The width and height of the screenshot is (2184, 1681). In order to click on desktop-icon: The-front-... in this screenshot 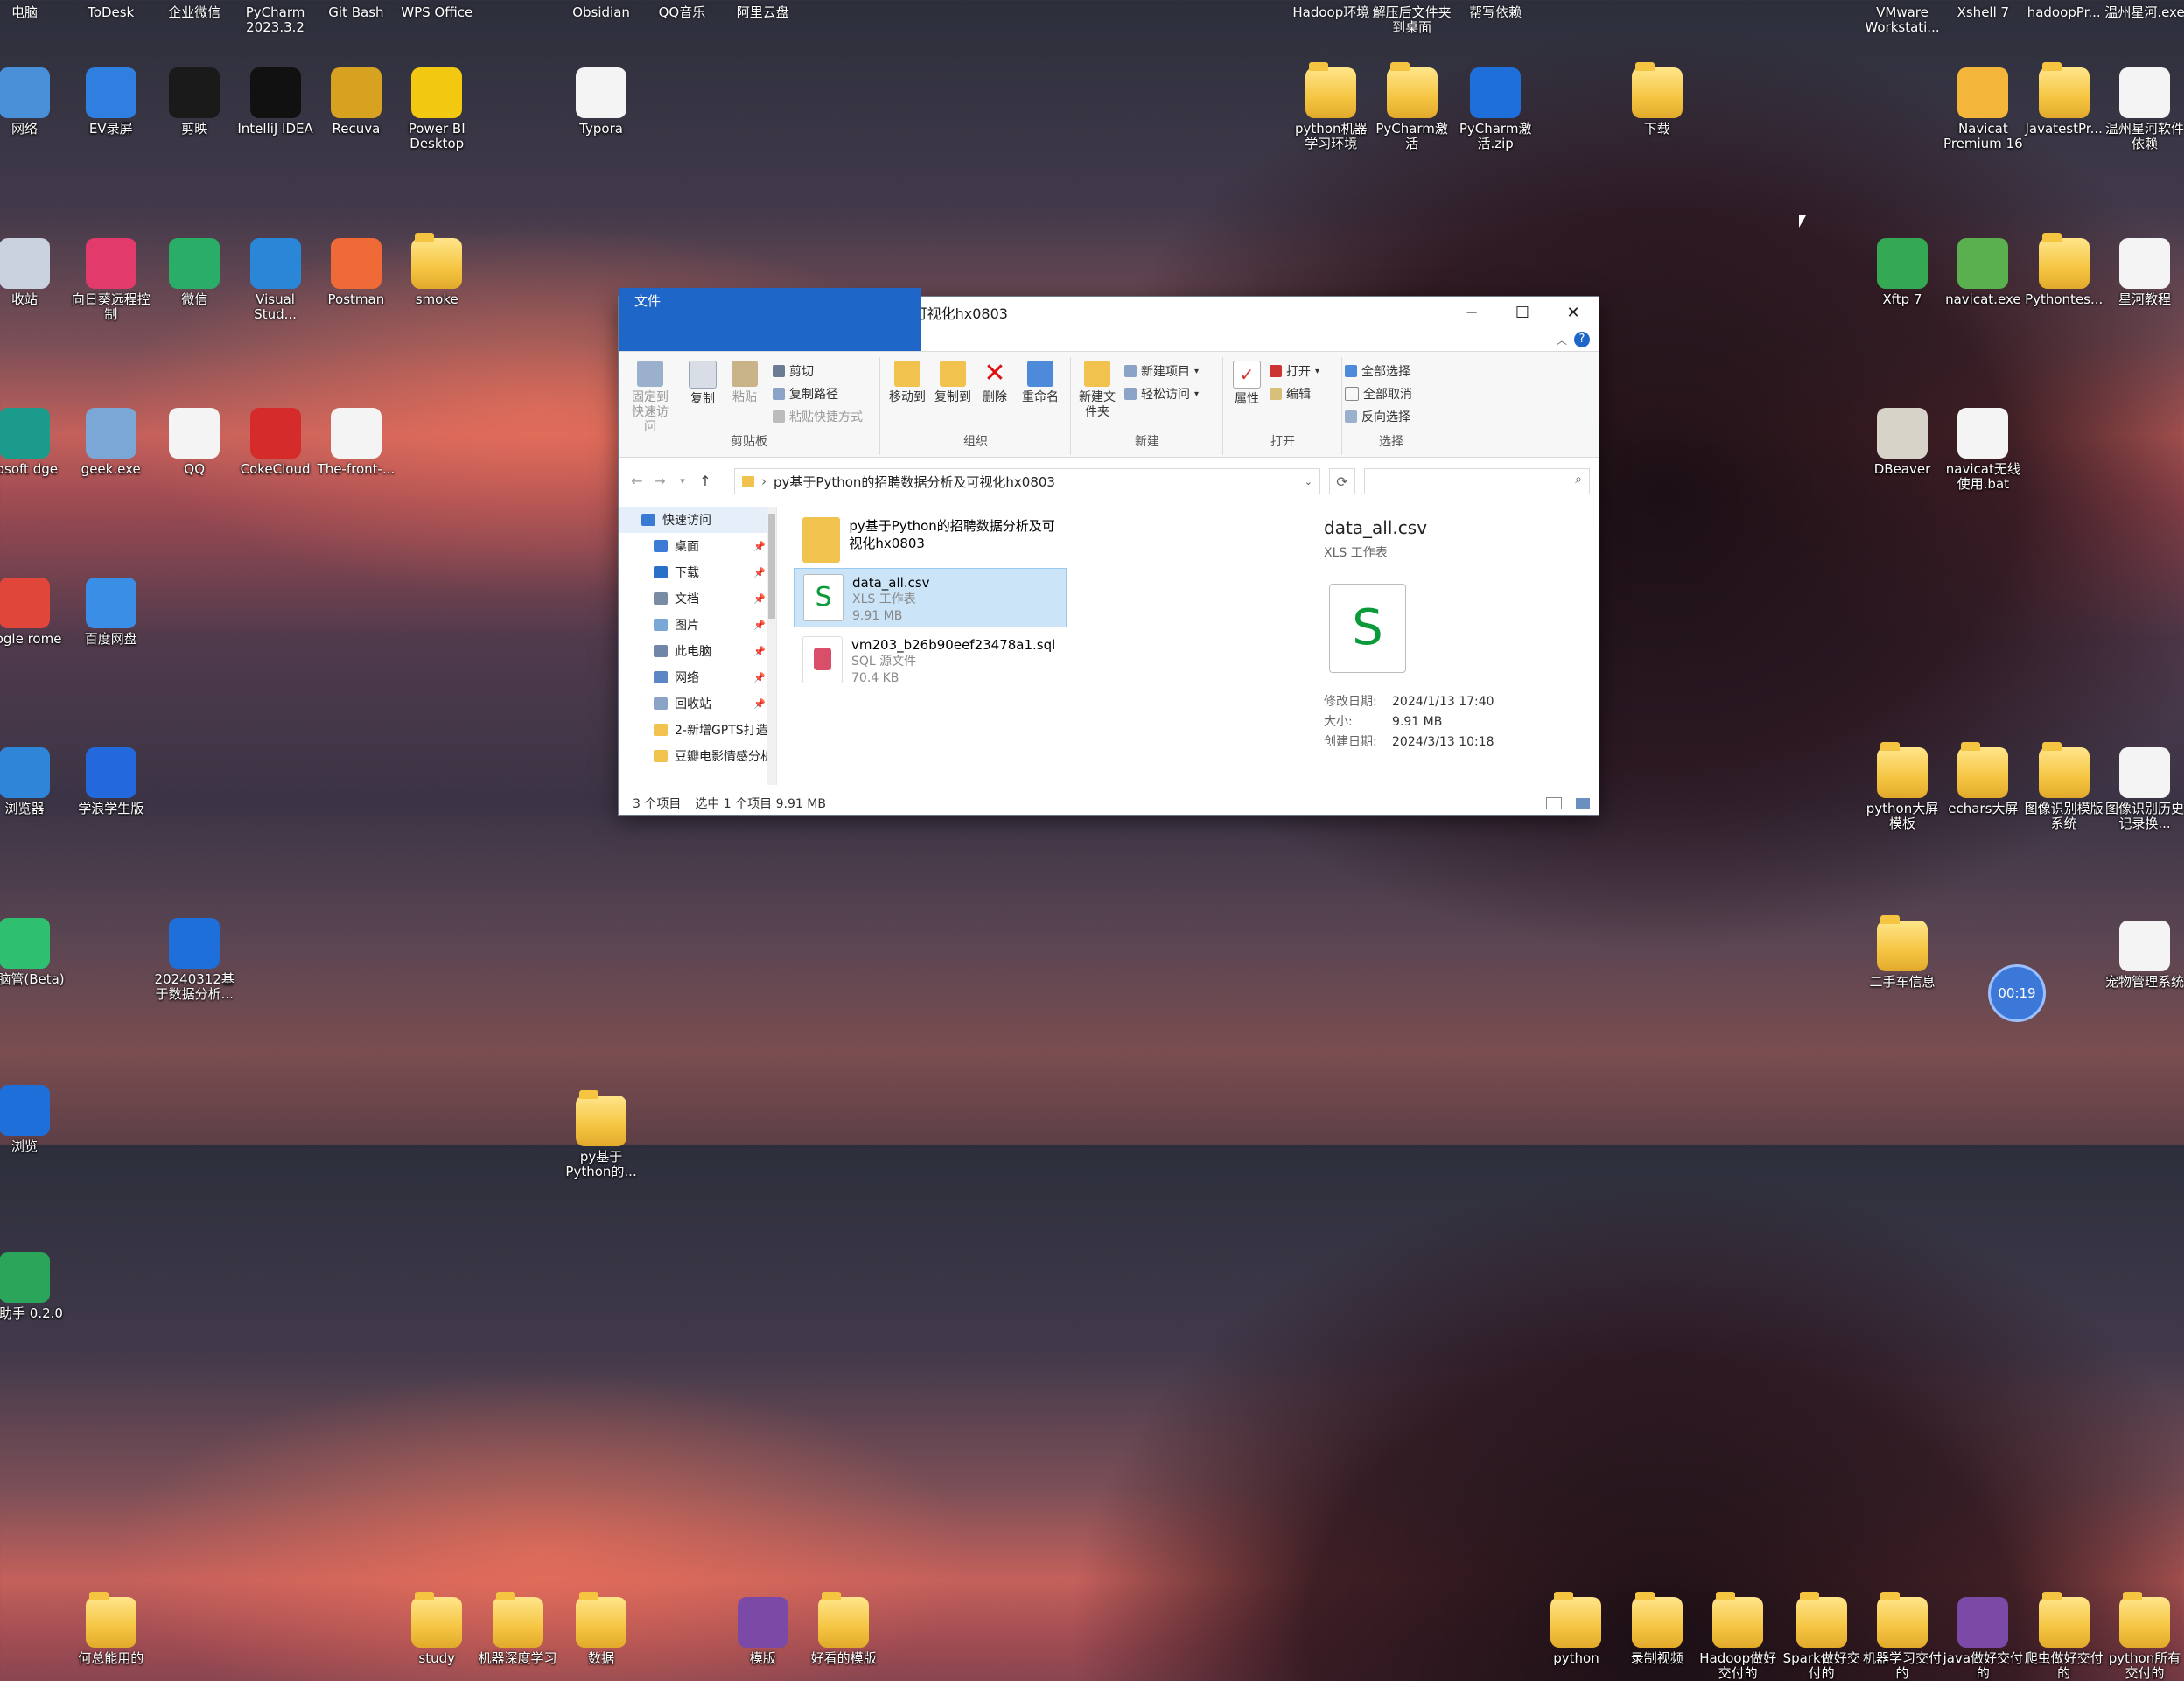, I will do `click(356, 442)`.